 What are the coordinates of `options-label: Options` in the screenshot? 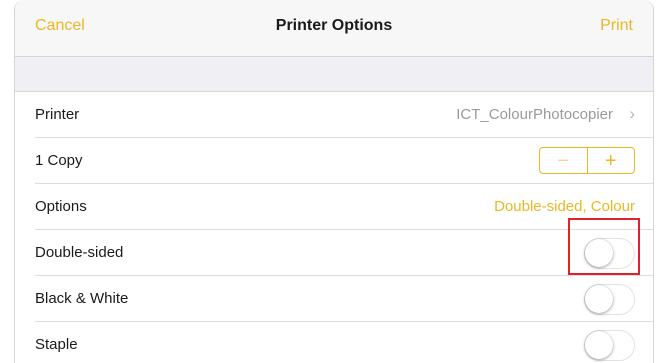 It's located at (61, 206).